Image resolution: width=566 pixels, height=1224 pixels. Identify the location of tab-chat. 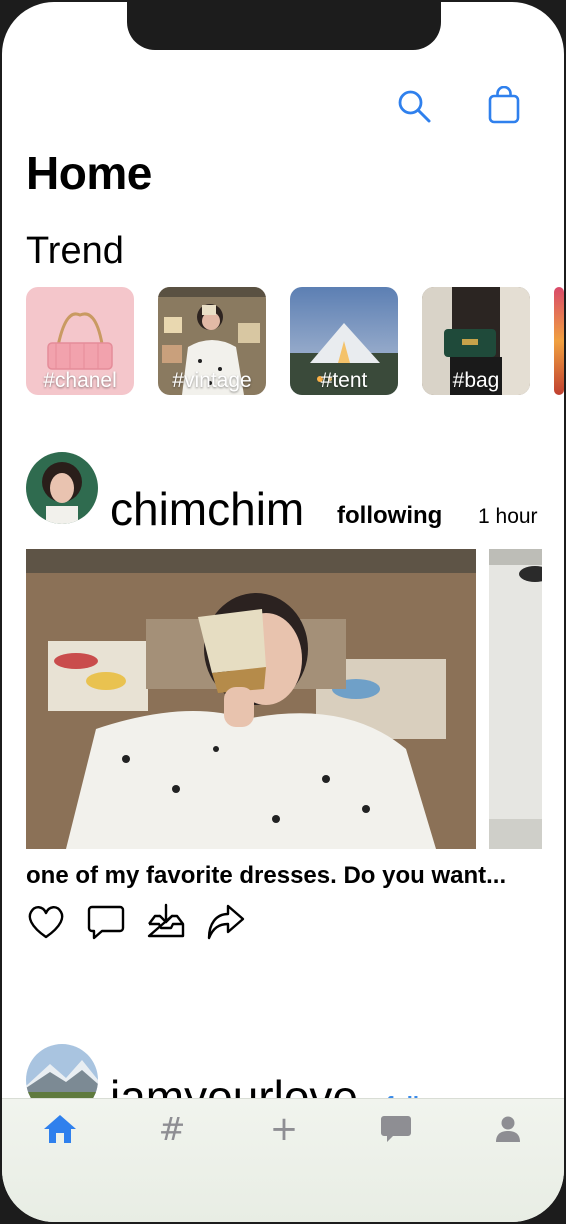
(396, 1129).